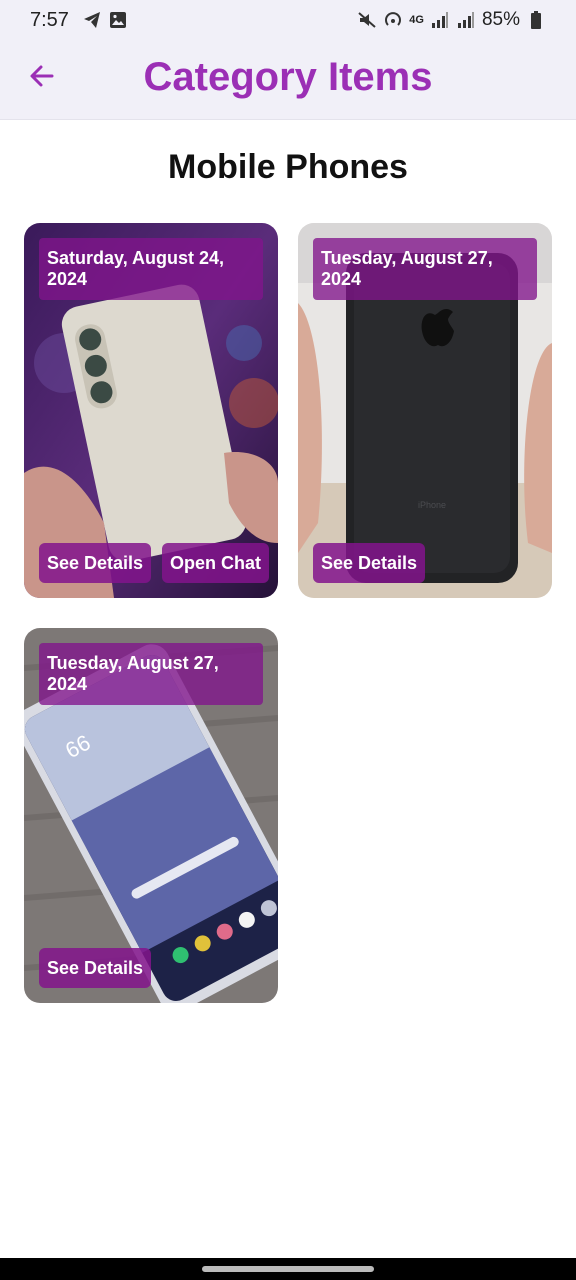  I want to click on network-type: 4G, so click(416, 20).